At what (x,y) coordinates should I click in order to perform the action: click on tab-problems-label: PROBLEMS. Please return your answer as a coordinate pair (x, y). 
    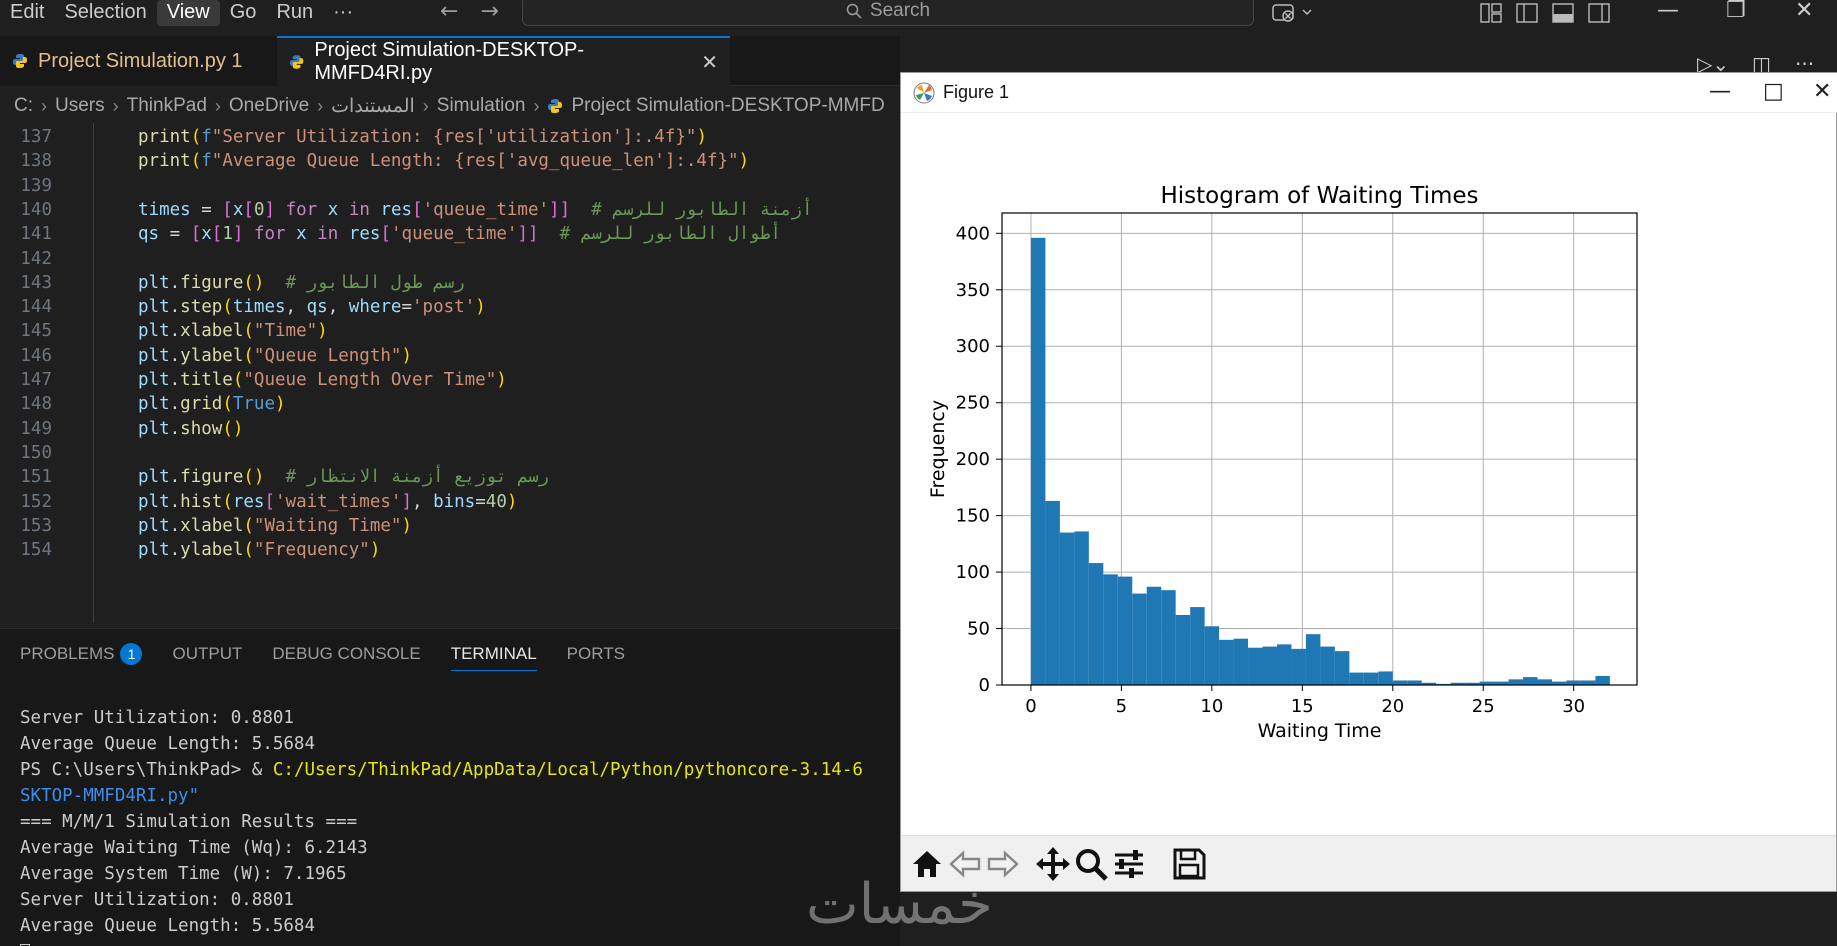
    Looking at the image, I should click on (67, 653).